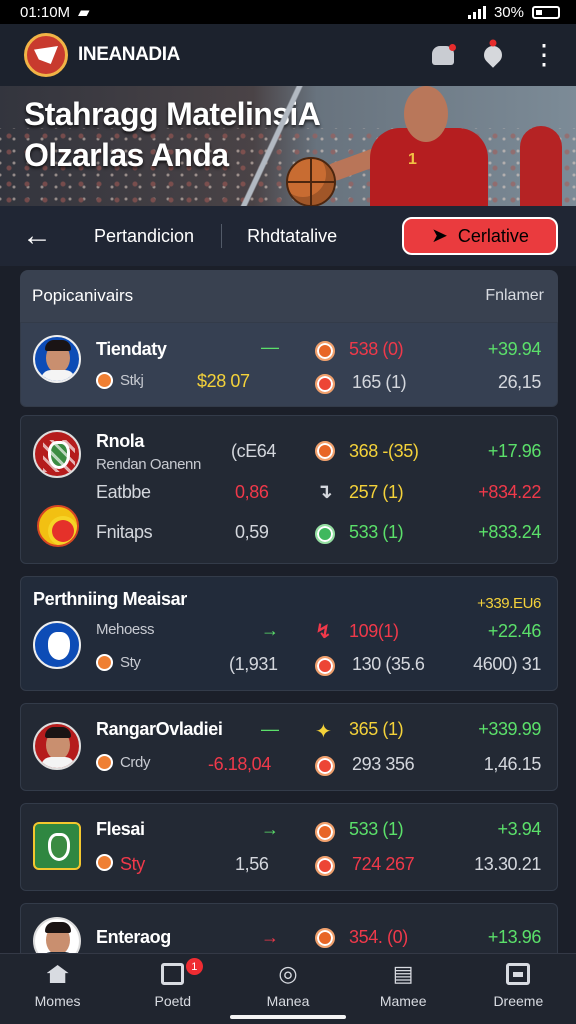 Image resolution: width=576 pixels, height=1024 pixels. Describe the element at coordinates (519, 829) in the screenshot. I see `row-right-1: +3.94` at that location.